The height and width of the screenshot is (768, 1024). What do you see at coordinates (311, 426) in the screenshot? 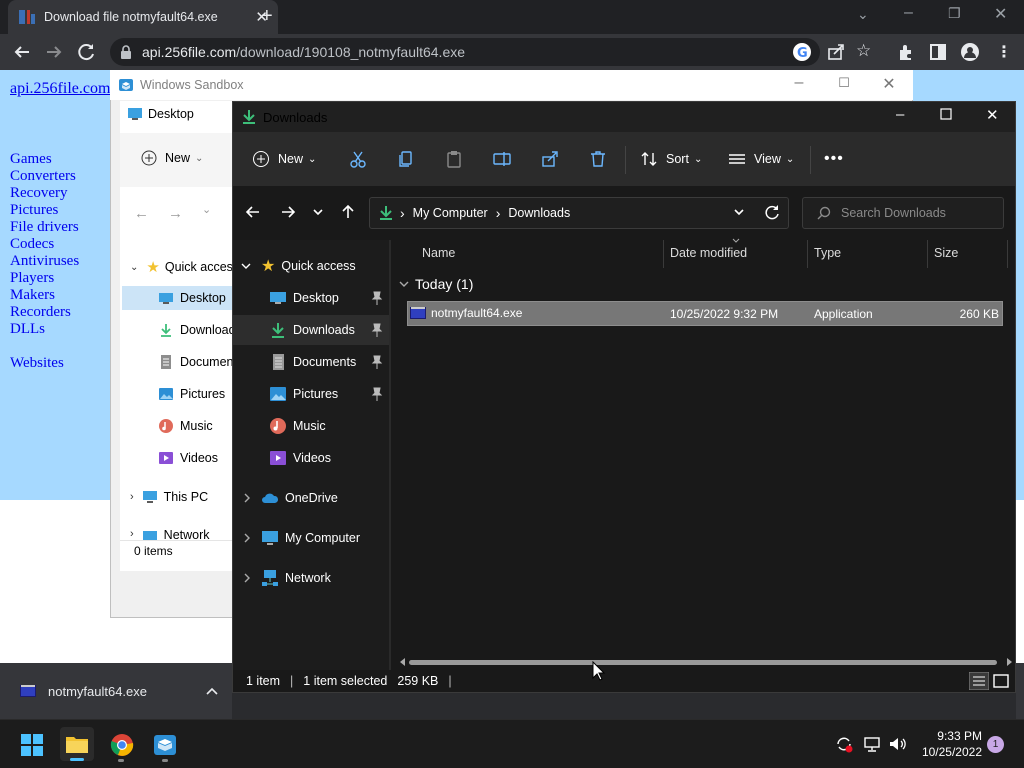
I see `nav-music: Music` at bounding box center [311, 426].